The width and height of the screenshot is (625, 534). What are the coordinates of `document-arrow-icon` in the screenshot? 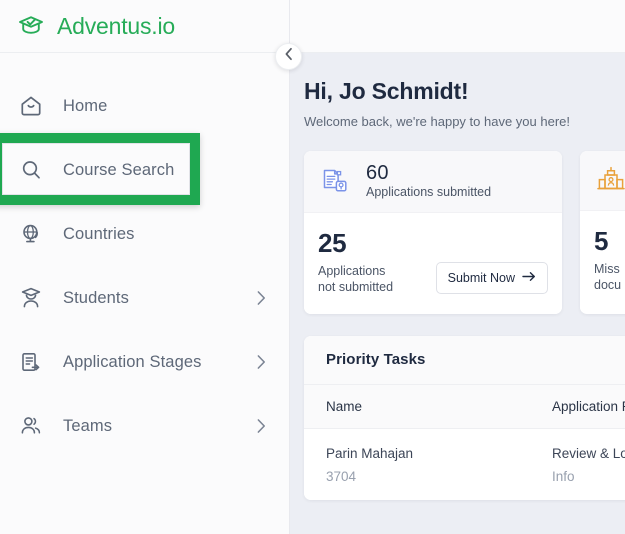 It's located at (31, 362).